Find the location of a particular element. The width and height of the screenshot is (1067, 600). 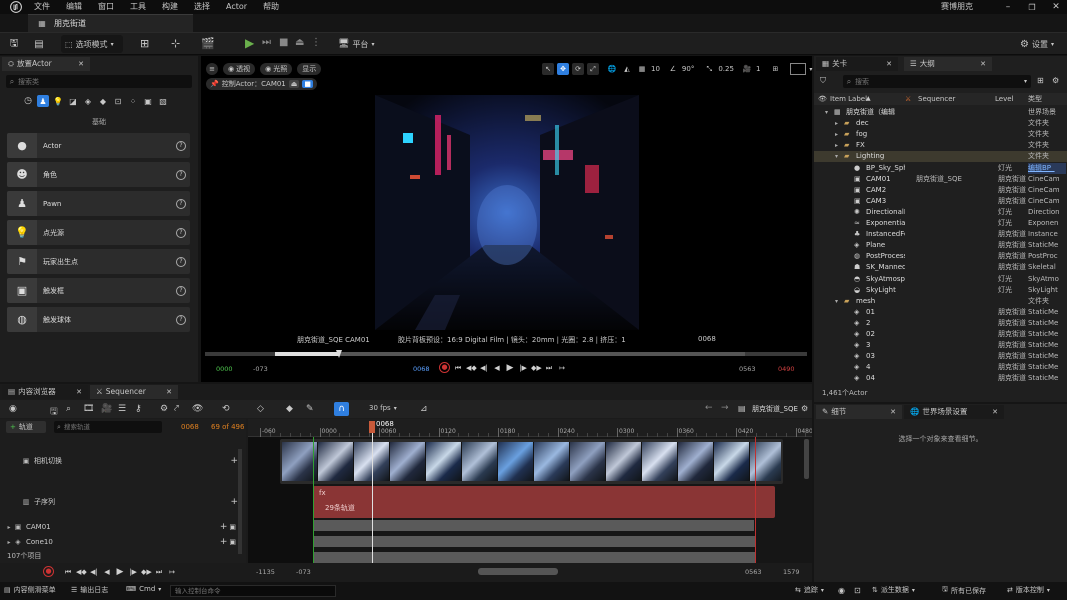

outliner-row: ▾ ▦ 朋克街道（编辑 世界场景 is located at coordinates (940, 112).